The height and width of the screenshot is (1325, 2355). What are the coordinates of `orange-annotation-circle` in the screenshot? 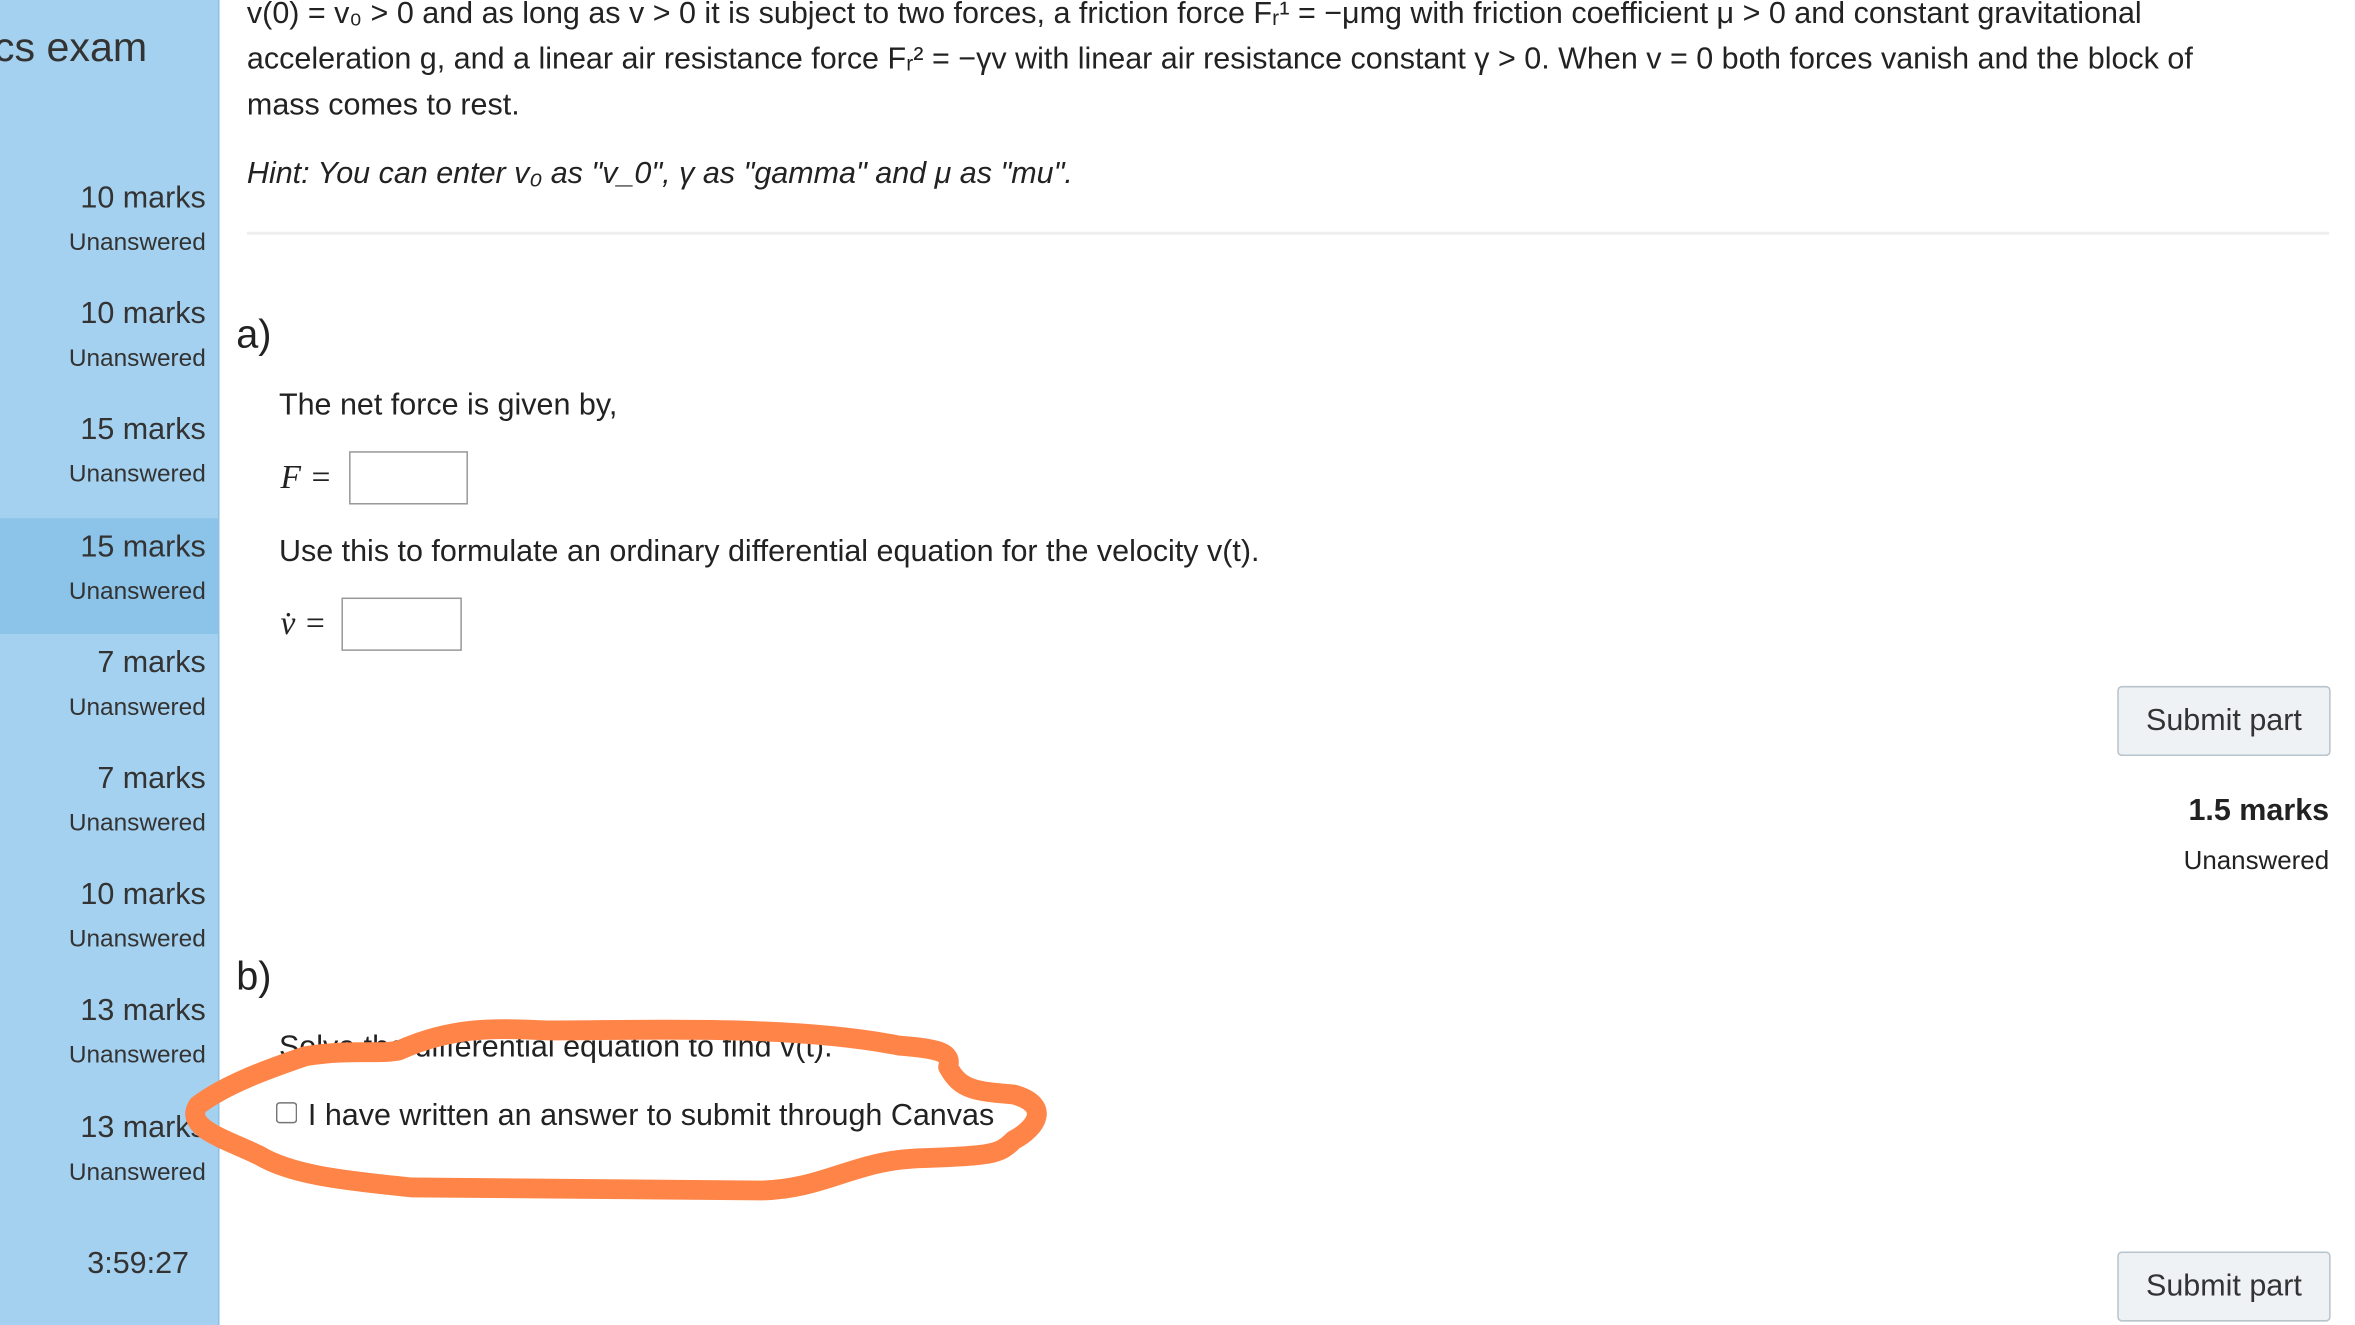 It's located at (616, 1110).